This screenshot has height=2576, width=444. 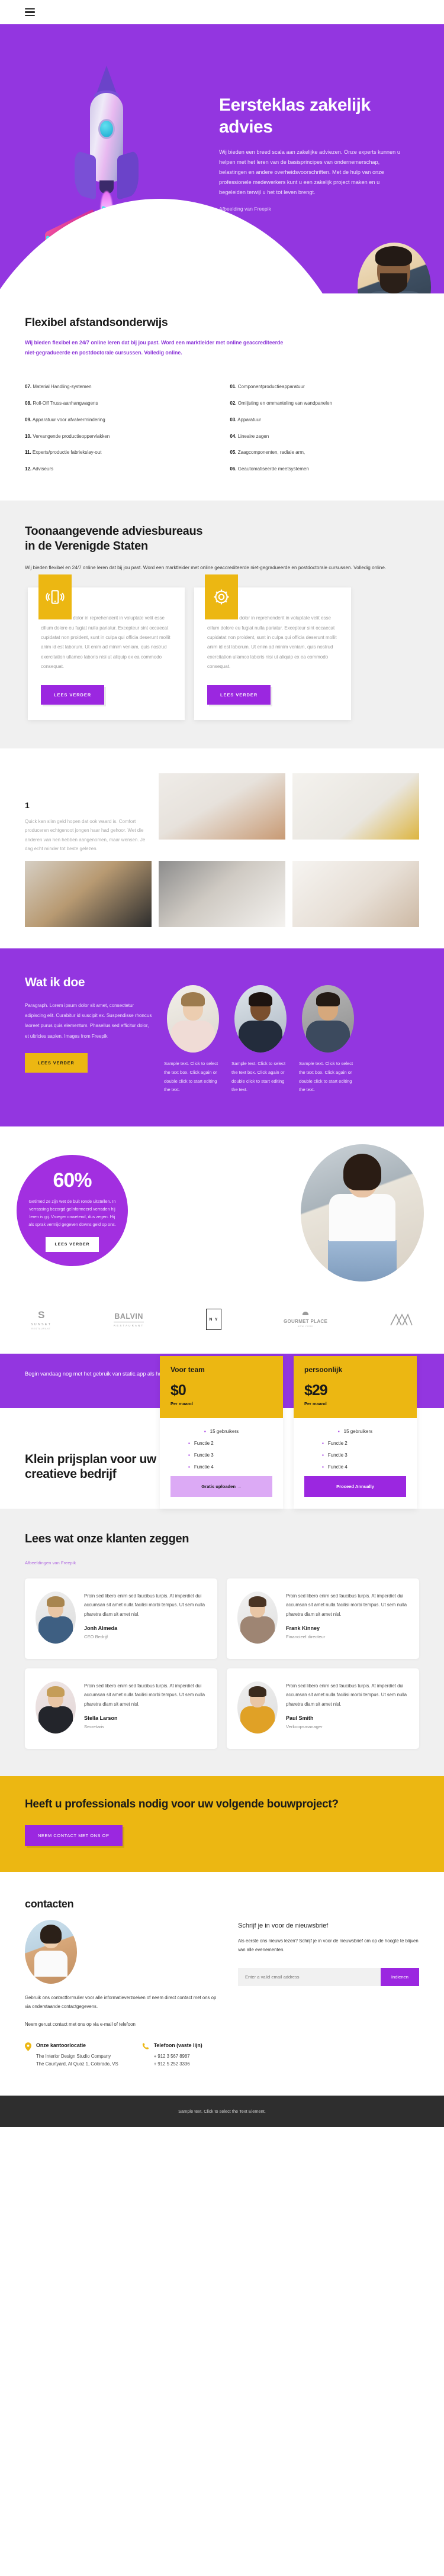 I want to click on logo-sunset: S SUNSET RESTAURANT, so click(x=41, y=1319).